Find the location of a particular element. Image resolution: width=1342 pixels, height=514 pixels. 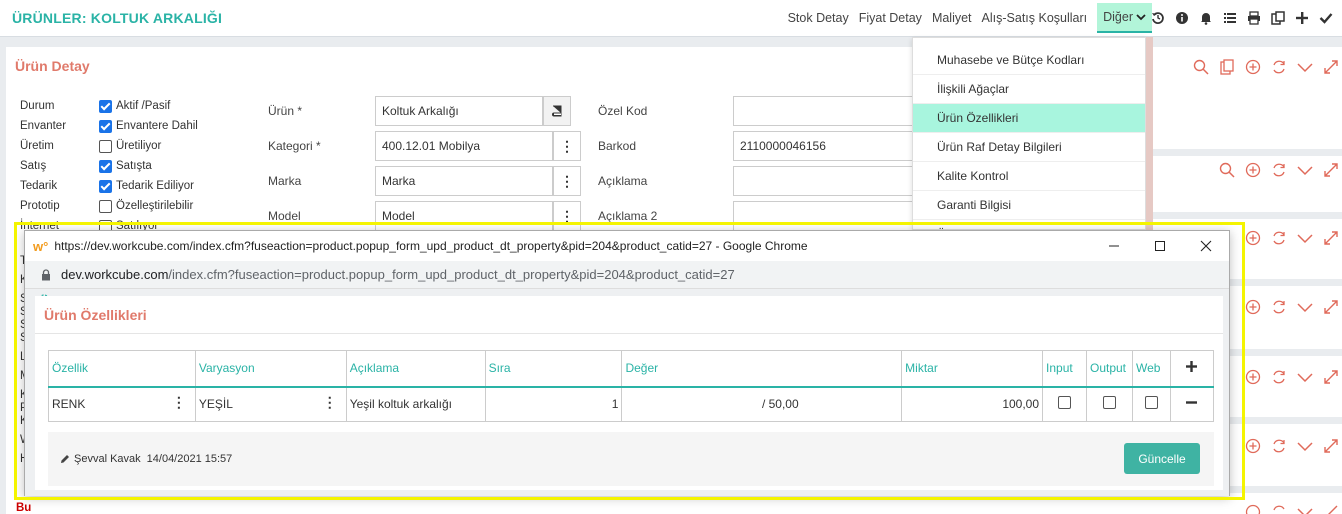

flag-label: Satış is located at coordinates (33, 166).